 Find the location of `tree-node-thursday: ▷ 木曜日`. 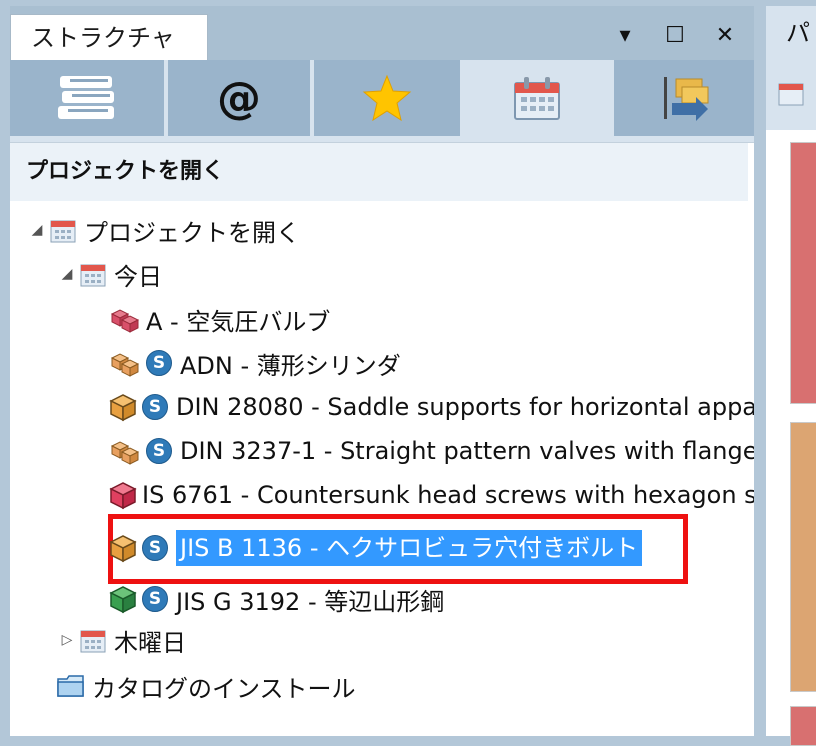

tree-node-thursday: ▷ 木曜日 is located at coordinates (122, 640).